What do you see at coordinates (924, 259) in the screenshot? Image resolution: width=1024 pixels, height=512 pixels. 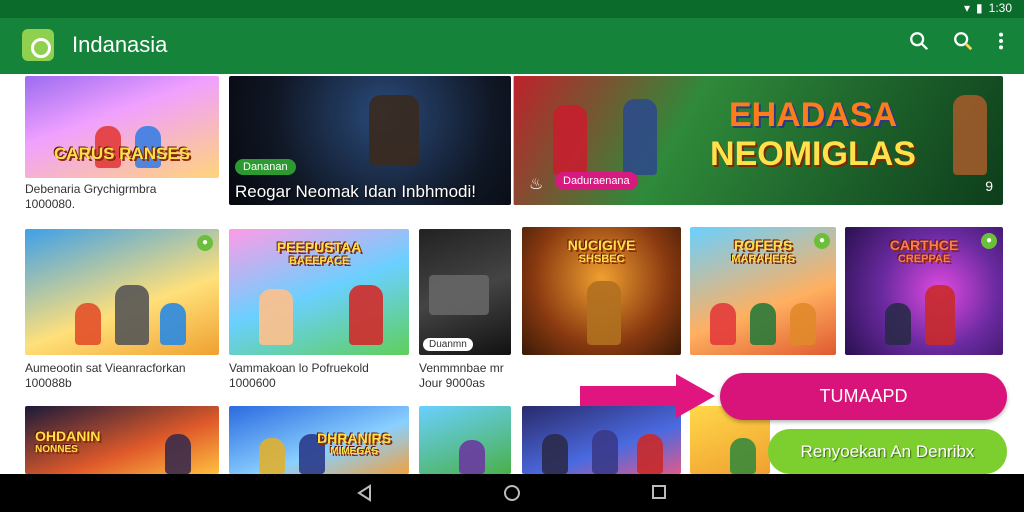 I see `title-line: CREPPAE` at bounding box center [924, 259].